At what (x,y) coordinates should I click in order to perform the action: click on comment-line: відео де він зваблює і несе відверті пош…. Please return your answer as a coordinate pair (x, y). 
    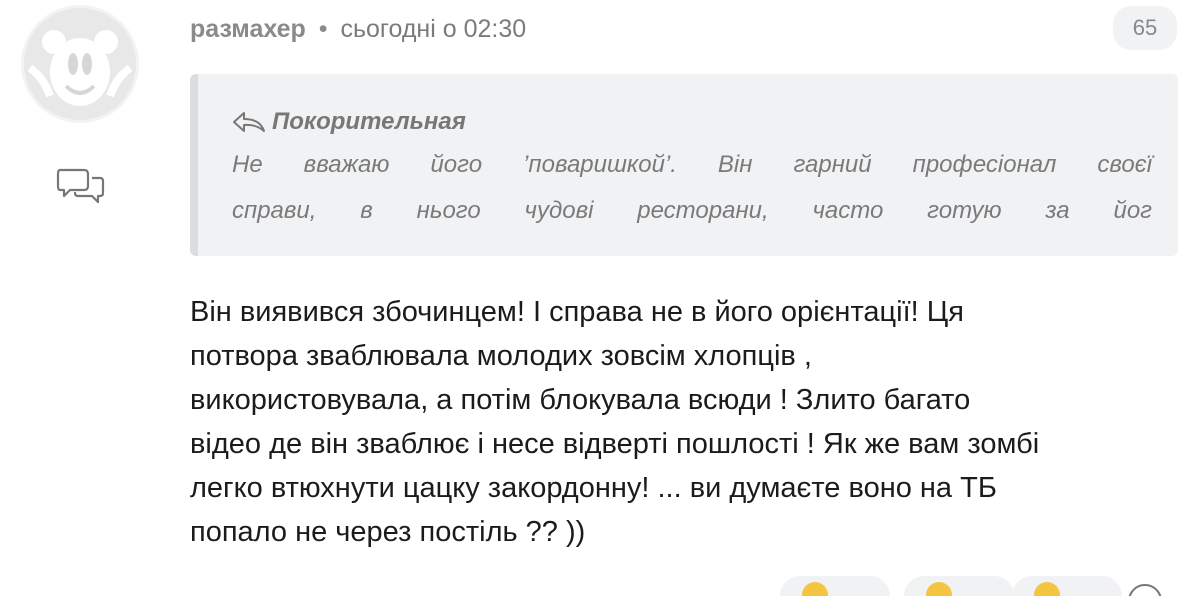
    Looking at the image, I should click on (615, 444).